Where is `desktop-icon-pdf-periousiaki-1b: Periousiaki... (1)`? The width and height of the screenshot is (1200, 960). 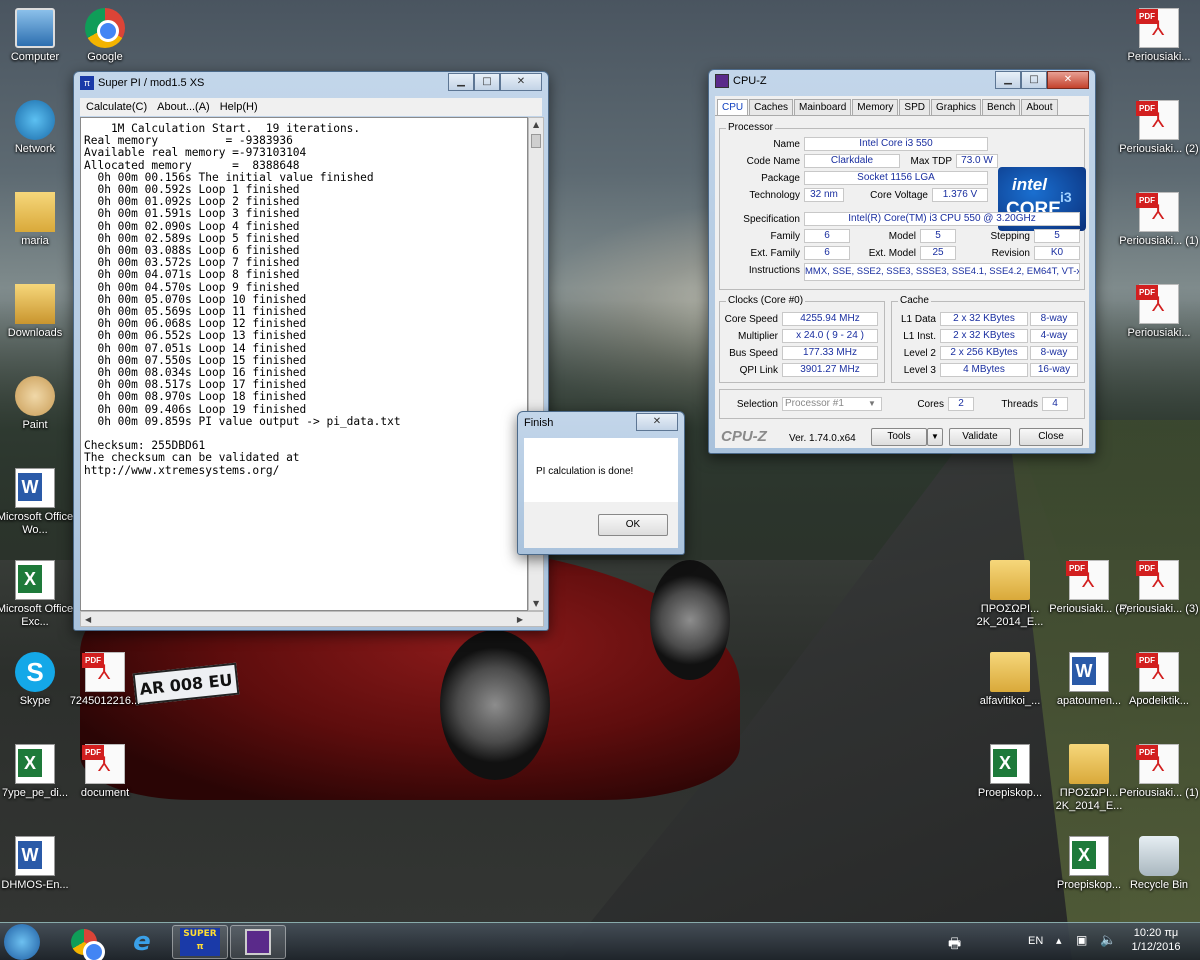
desktop-icon-pdf-periousiaki-1b: Periousiaki... (1) is located at coordinates (1159, 772).